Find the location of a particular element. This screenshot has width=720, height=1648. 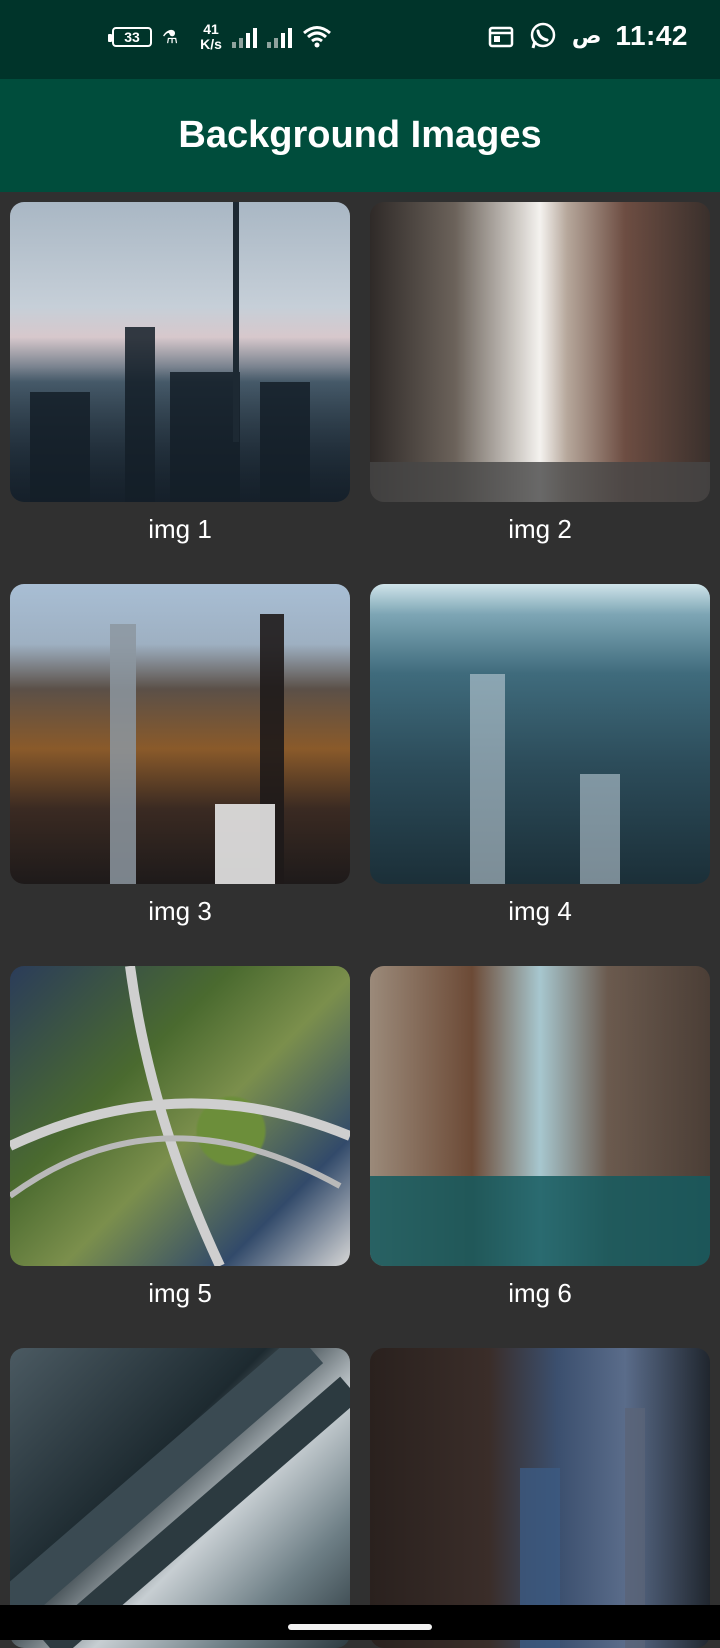

flask-icon: ⚗ is located at coordinates (170, 36).